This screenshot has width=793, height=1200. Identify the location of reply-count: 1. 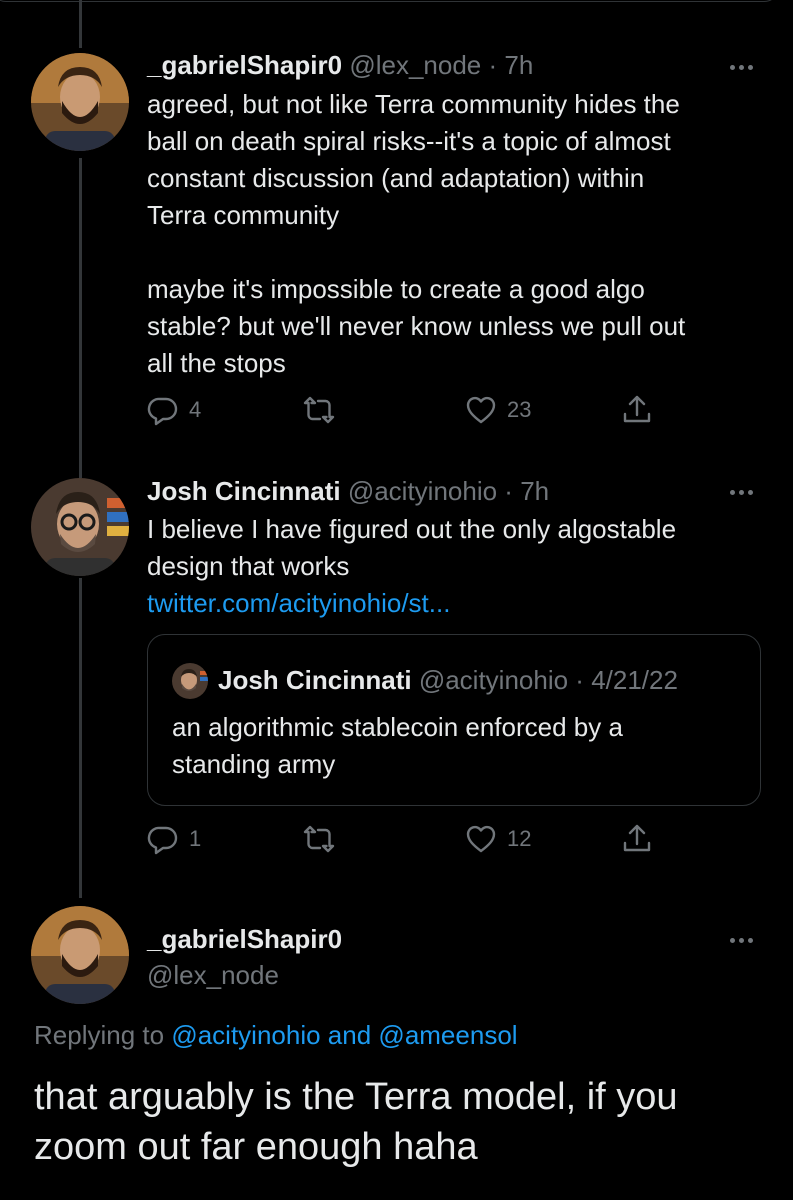
(195, 838).